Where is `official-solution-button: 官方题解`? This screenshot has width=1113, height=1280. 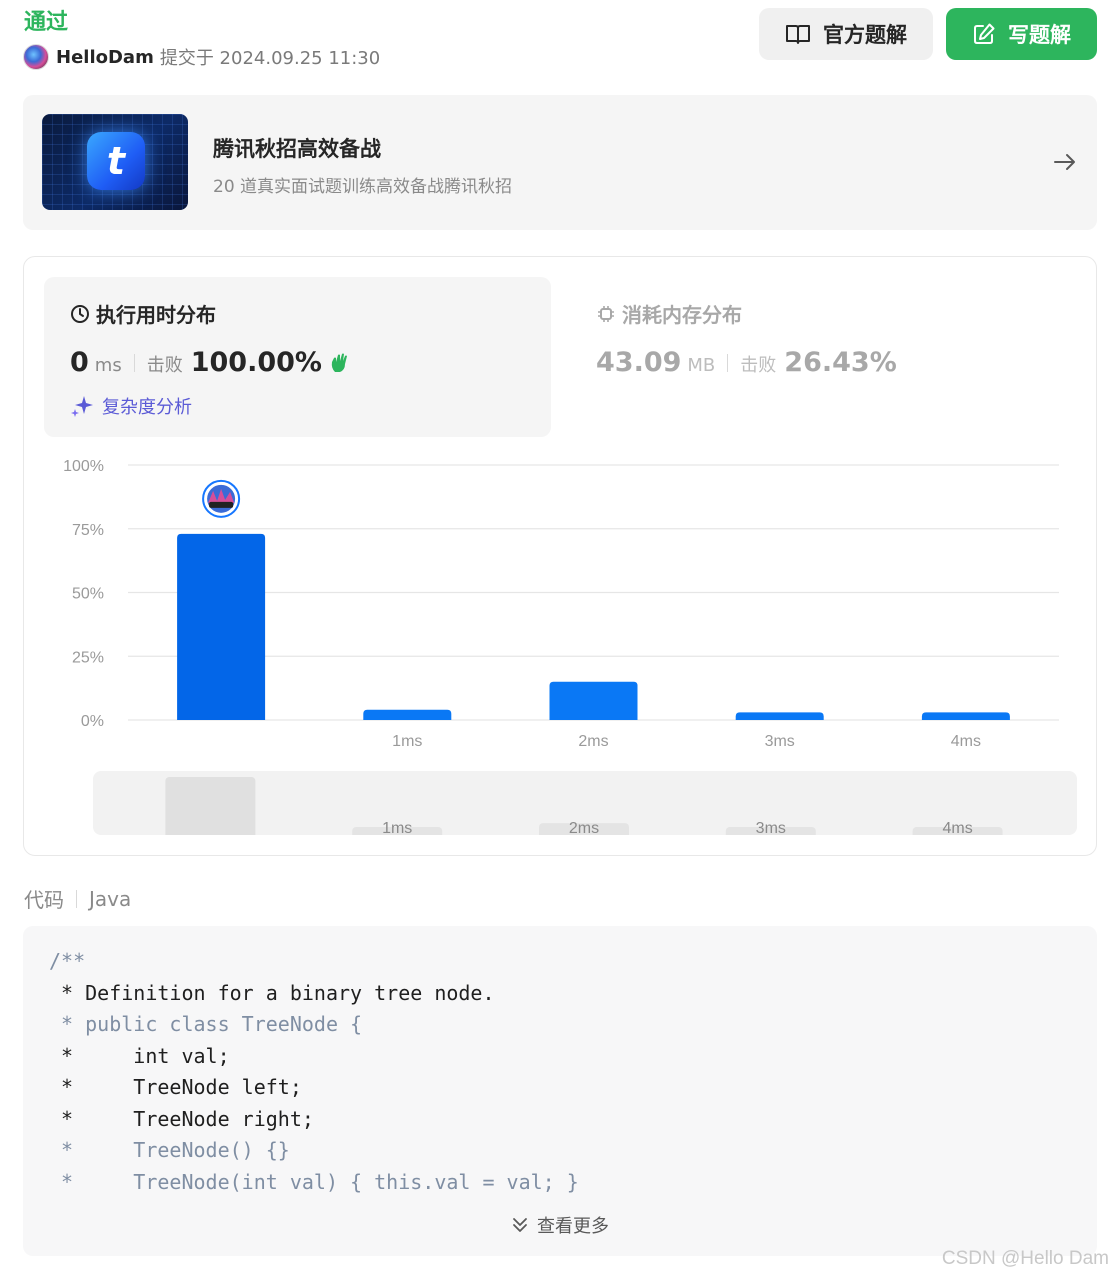 official-solution-button: 官方题解 is located at coordinates (846, 34).